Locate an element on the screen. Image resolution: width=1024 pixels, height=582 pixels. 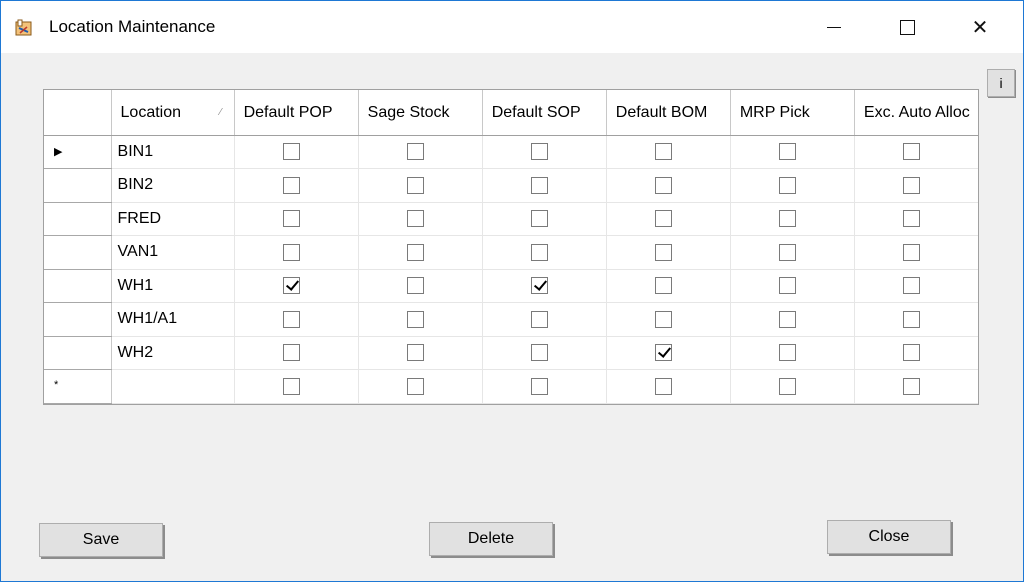
maximize-button is located at coordinates (907, 27).